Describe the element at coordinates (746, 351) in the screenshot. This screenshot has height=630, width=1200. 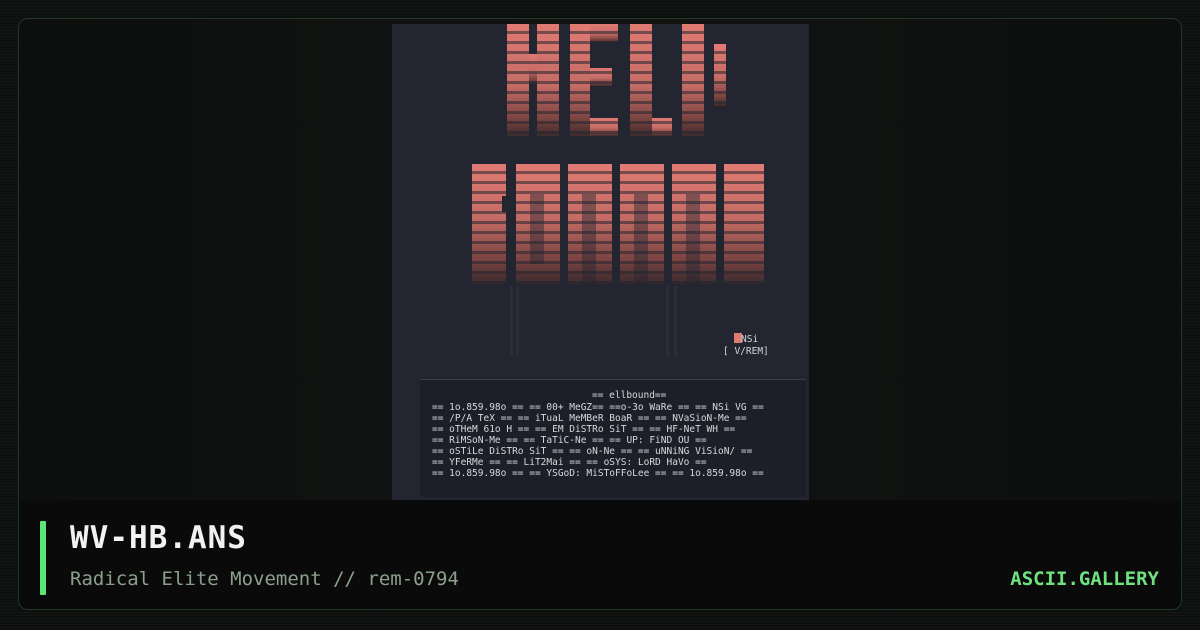
I see `tag-line-2: [ V/REM]` at that location.